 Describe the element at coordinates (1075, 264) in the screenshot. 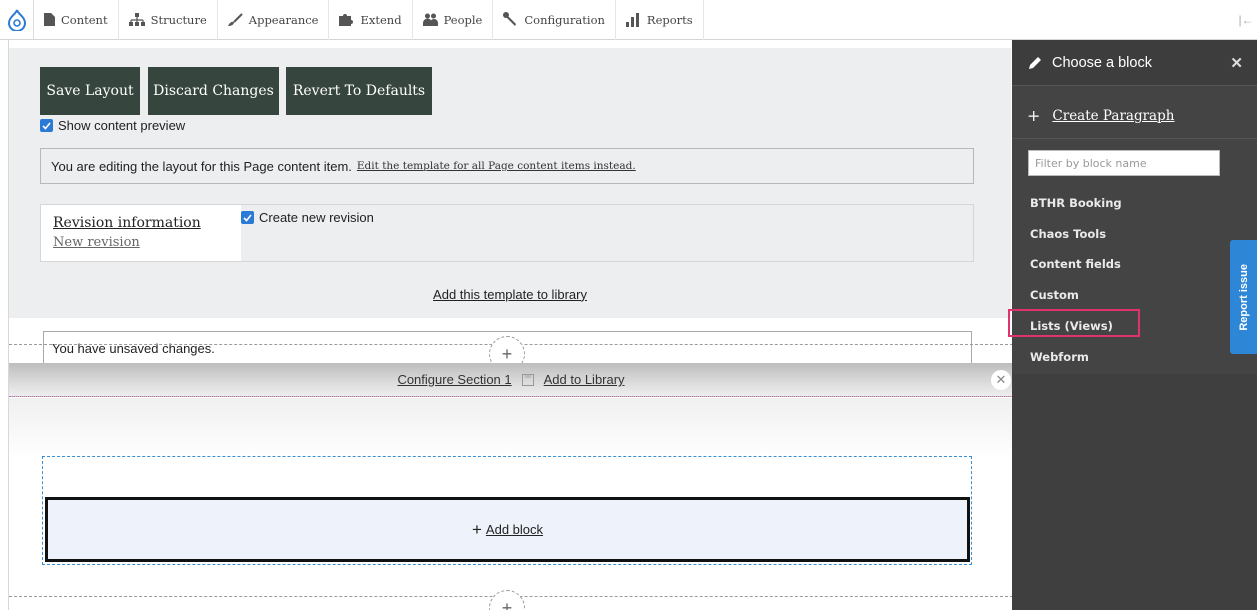

I see `block-category-item: Content fields` at that location.